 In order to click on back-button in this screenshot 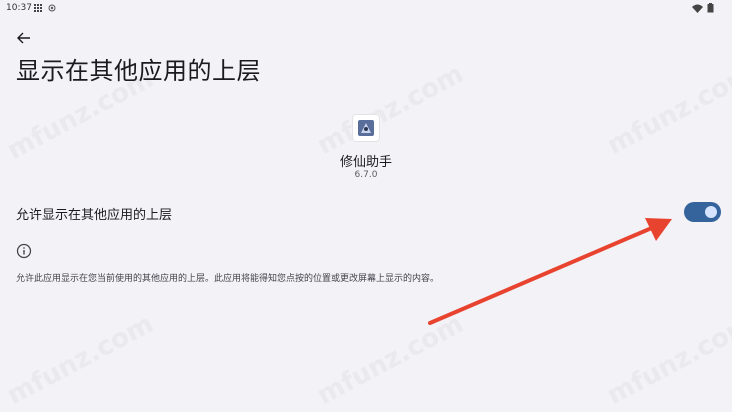, I will do `click(24, 38)`.